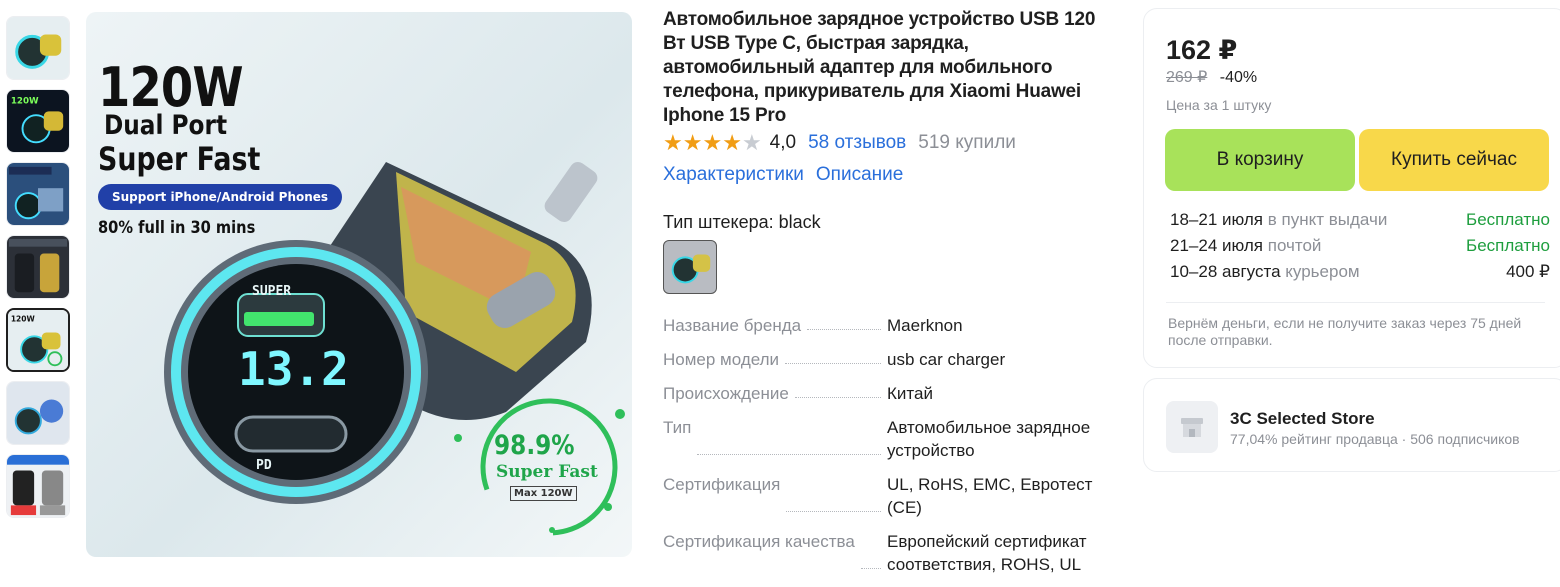  What do you see at coordinates (759, 541) in the screenshot?
I see `spec-name: Сертификация качества` at bounding box center [759, 541].